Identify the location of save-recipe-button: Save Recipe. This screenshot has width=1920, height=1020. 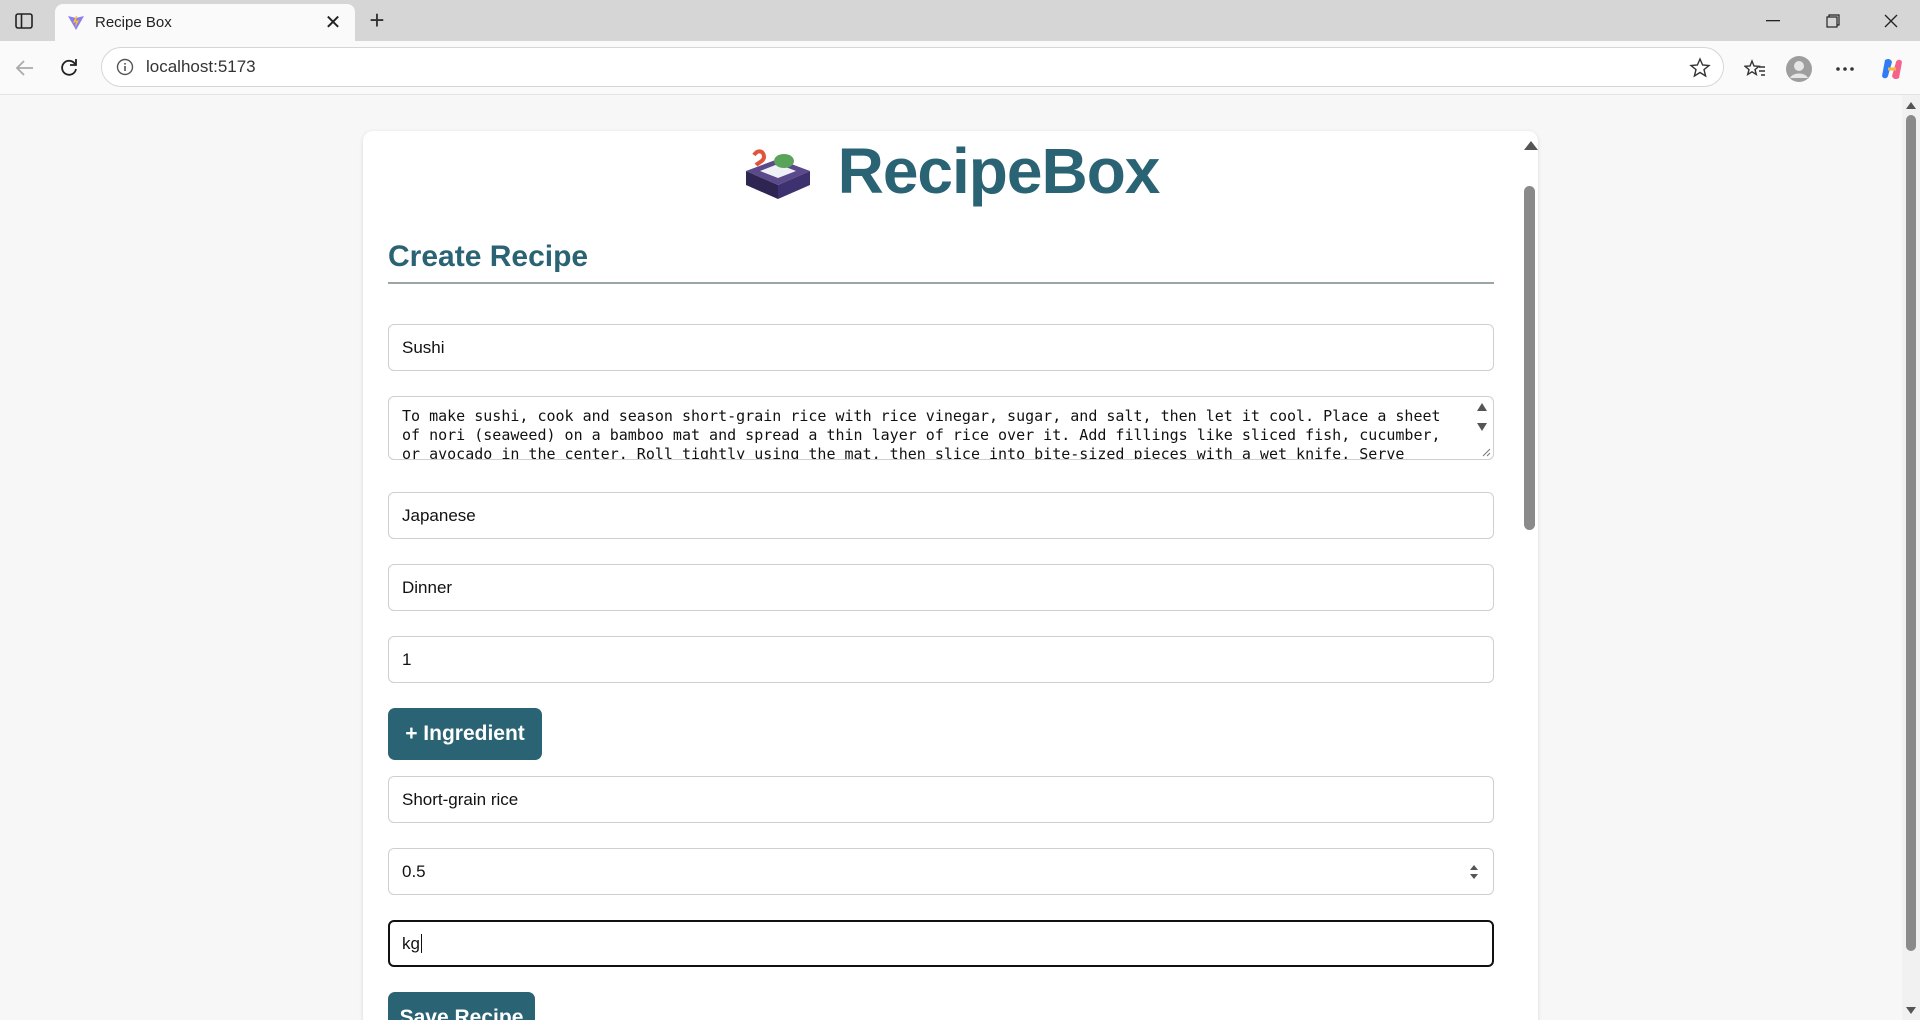
(461, 1006).